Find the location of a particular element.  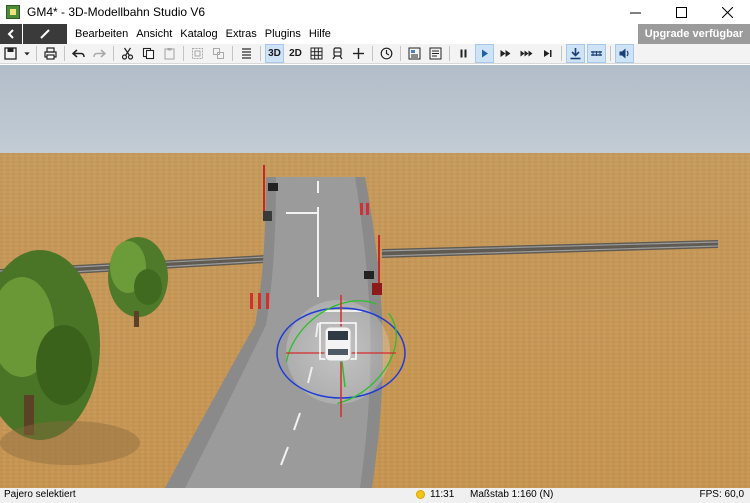

view-2d-label: 2D is located at coordinates (295, 53).